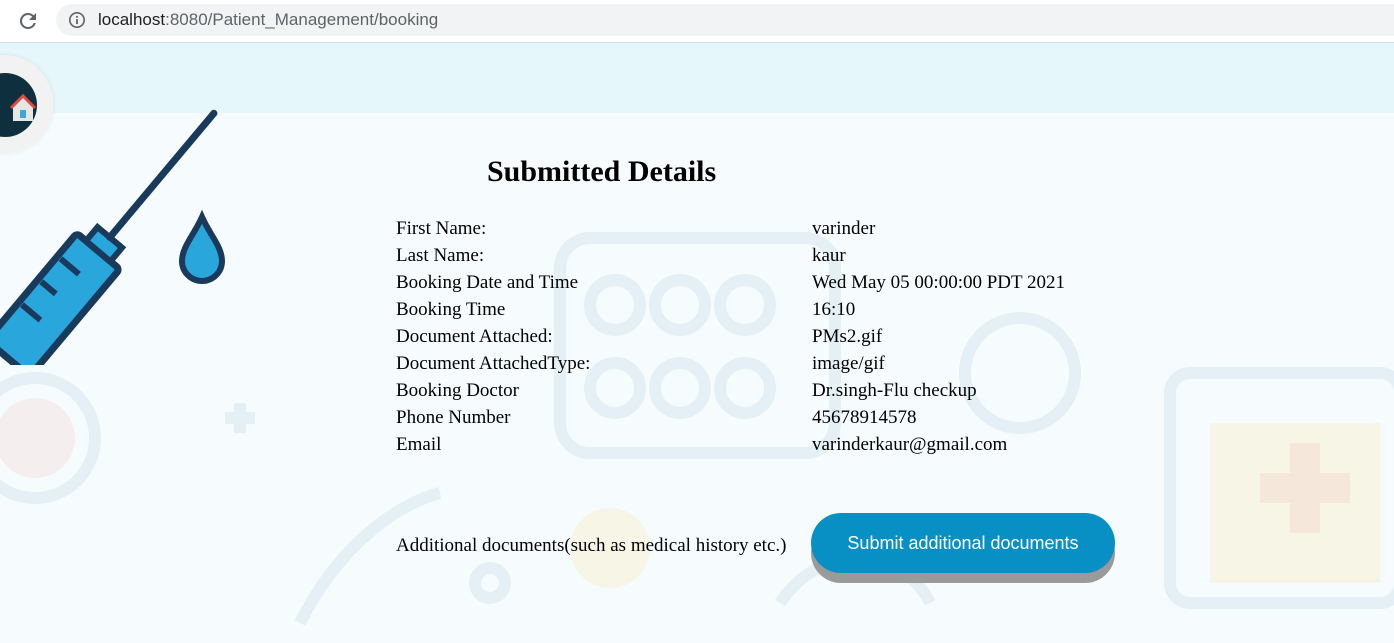 This screenshot has width=1394, height=643. Describe the element at coordinates (602, 171) in the screenshot. I see `page-title: Submitted Details` at that location.